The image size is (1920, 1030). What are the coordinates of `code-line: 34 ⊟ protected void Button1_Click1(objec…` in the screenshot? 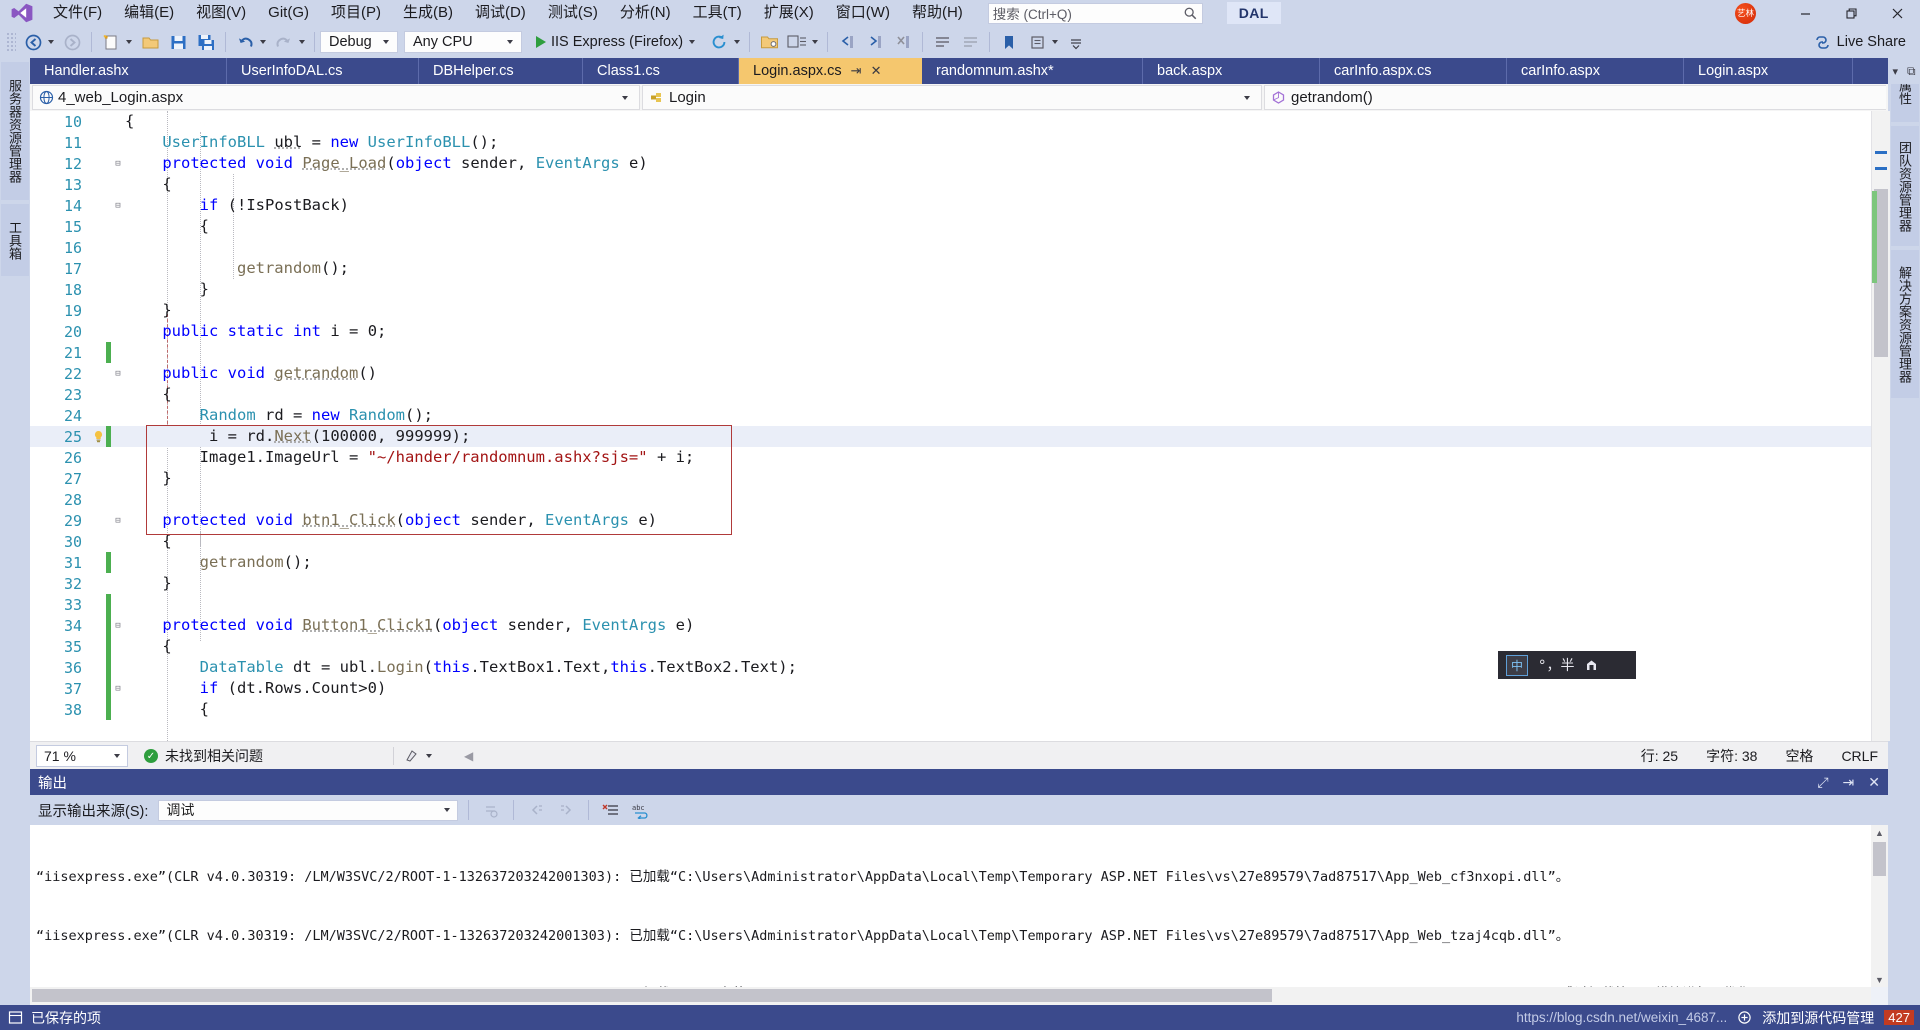 It's located at (959, 625).